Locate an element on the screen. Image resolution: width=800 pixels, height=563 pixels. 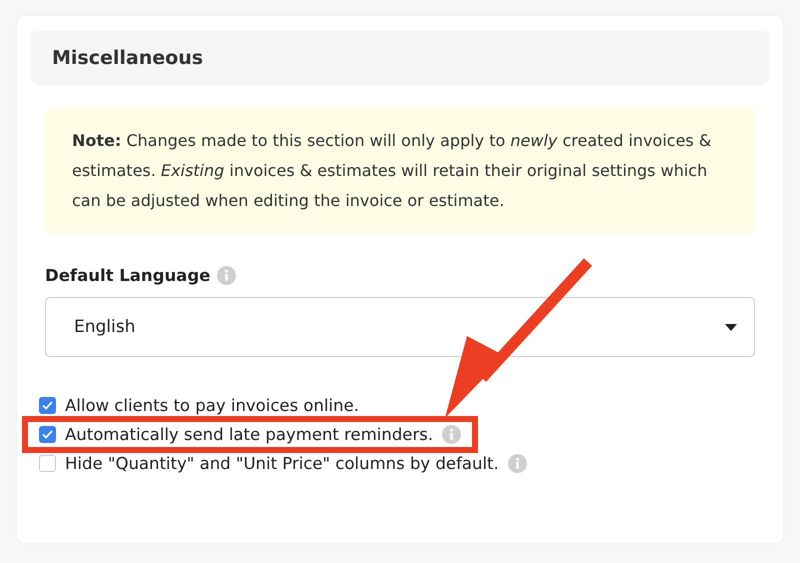
language-select: English is located at coordinates (400, 327).